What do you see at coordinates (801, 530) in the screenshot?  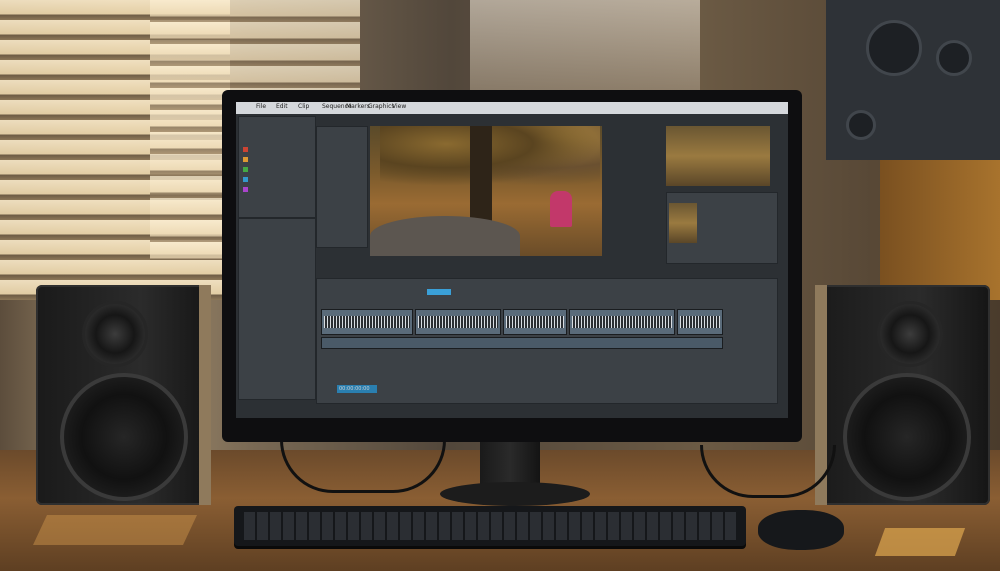 I see `mouse` at bounding box center [801, 530].